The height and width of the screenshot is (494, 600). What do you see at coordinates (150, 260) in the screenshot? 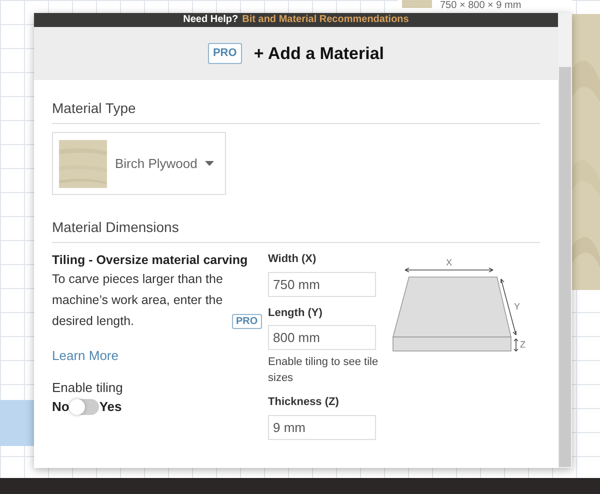
I see `tiling-title: Tiling - Oversize material carving` at bounding box center [150, 260].